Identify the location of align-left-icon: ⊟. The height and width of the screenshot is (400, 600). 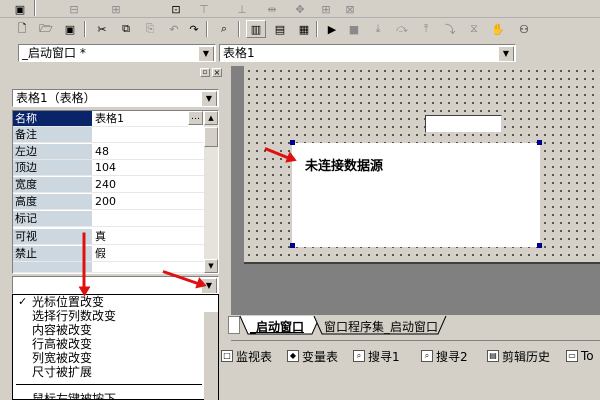
(74, 9).